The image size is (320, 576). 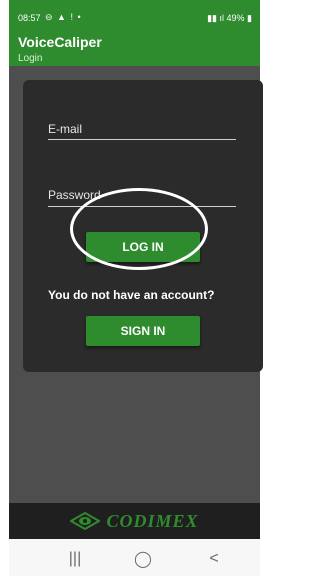 I want to click on signal-icon: ▮▮ ıl, so click(x=215, y=18).